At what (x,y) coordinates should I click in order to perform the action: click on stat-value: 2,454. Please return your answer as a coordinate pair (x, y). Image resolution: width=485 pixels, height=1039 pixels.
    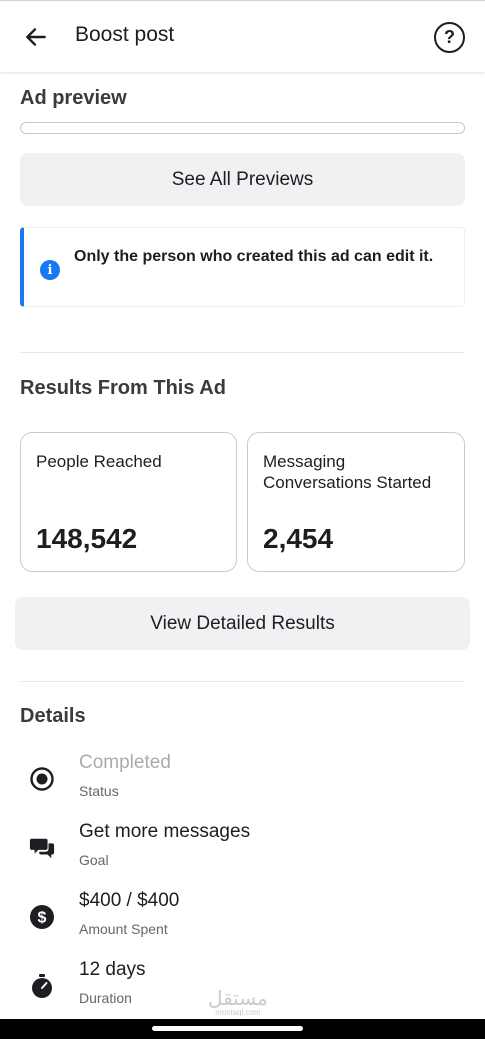
    Looking at the image, I should click on (298, 538).